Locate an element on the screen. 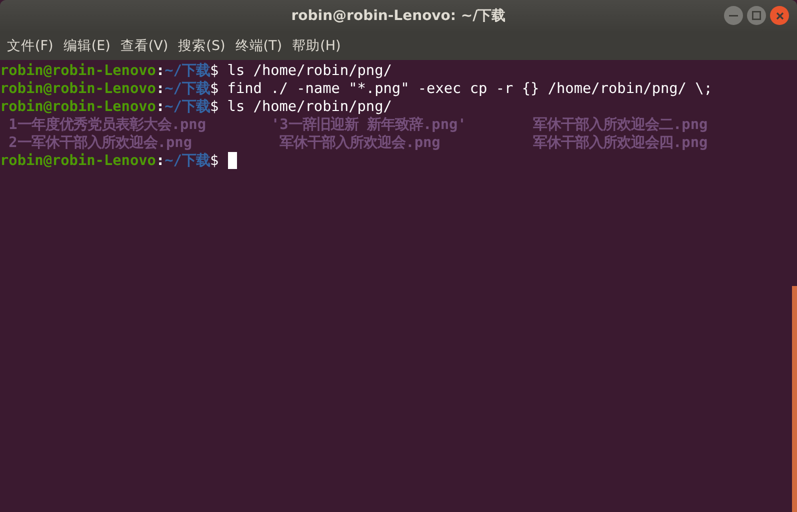 The width and height of the screenshot is (797, 512). minimize-button is located at coordinates (733, 15).